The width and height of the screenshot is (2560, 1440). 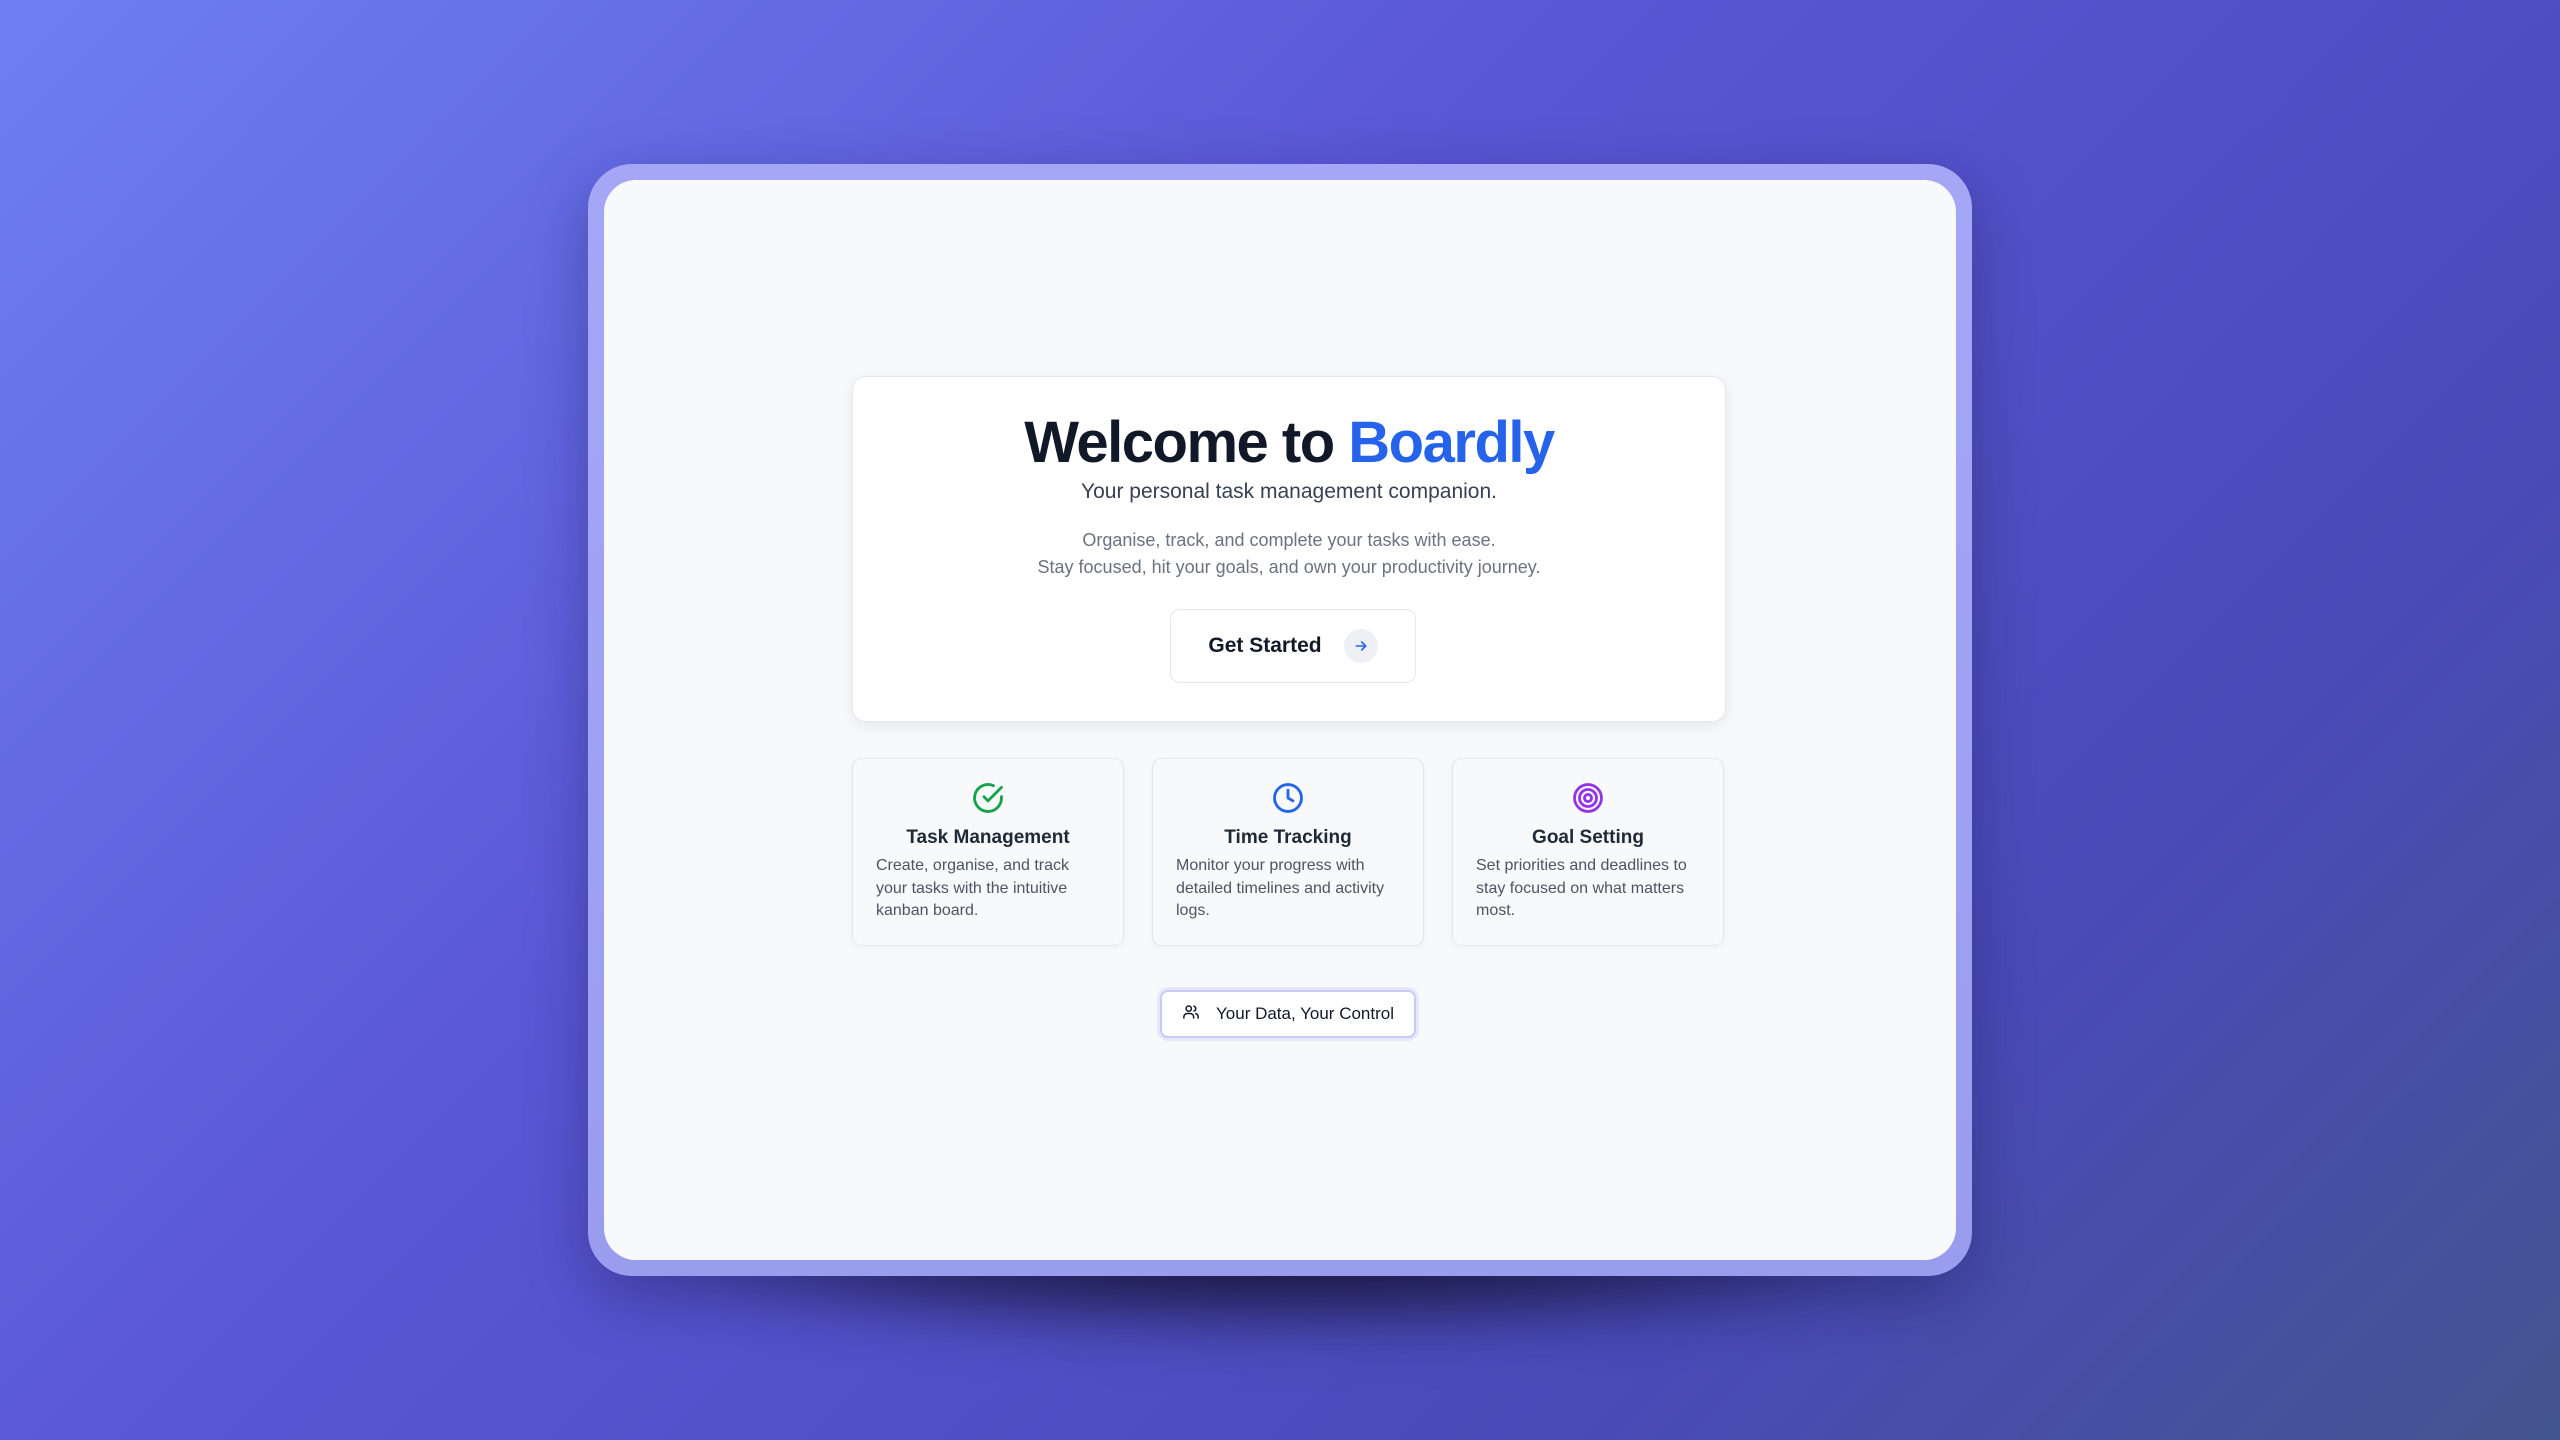 I want to click on page-title: Welcome to Boardly, so click(x=1289, y=443).